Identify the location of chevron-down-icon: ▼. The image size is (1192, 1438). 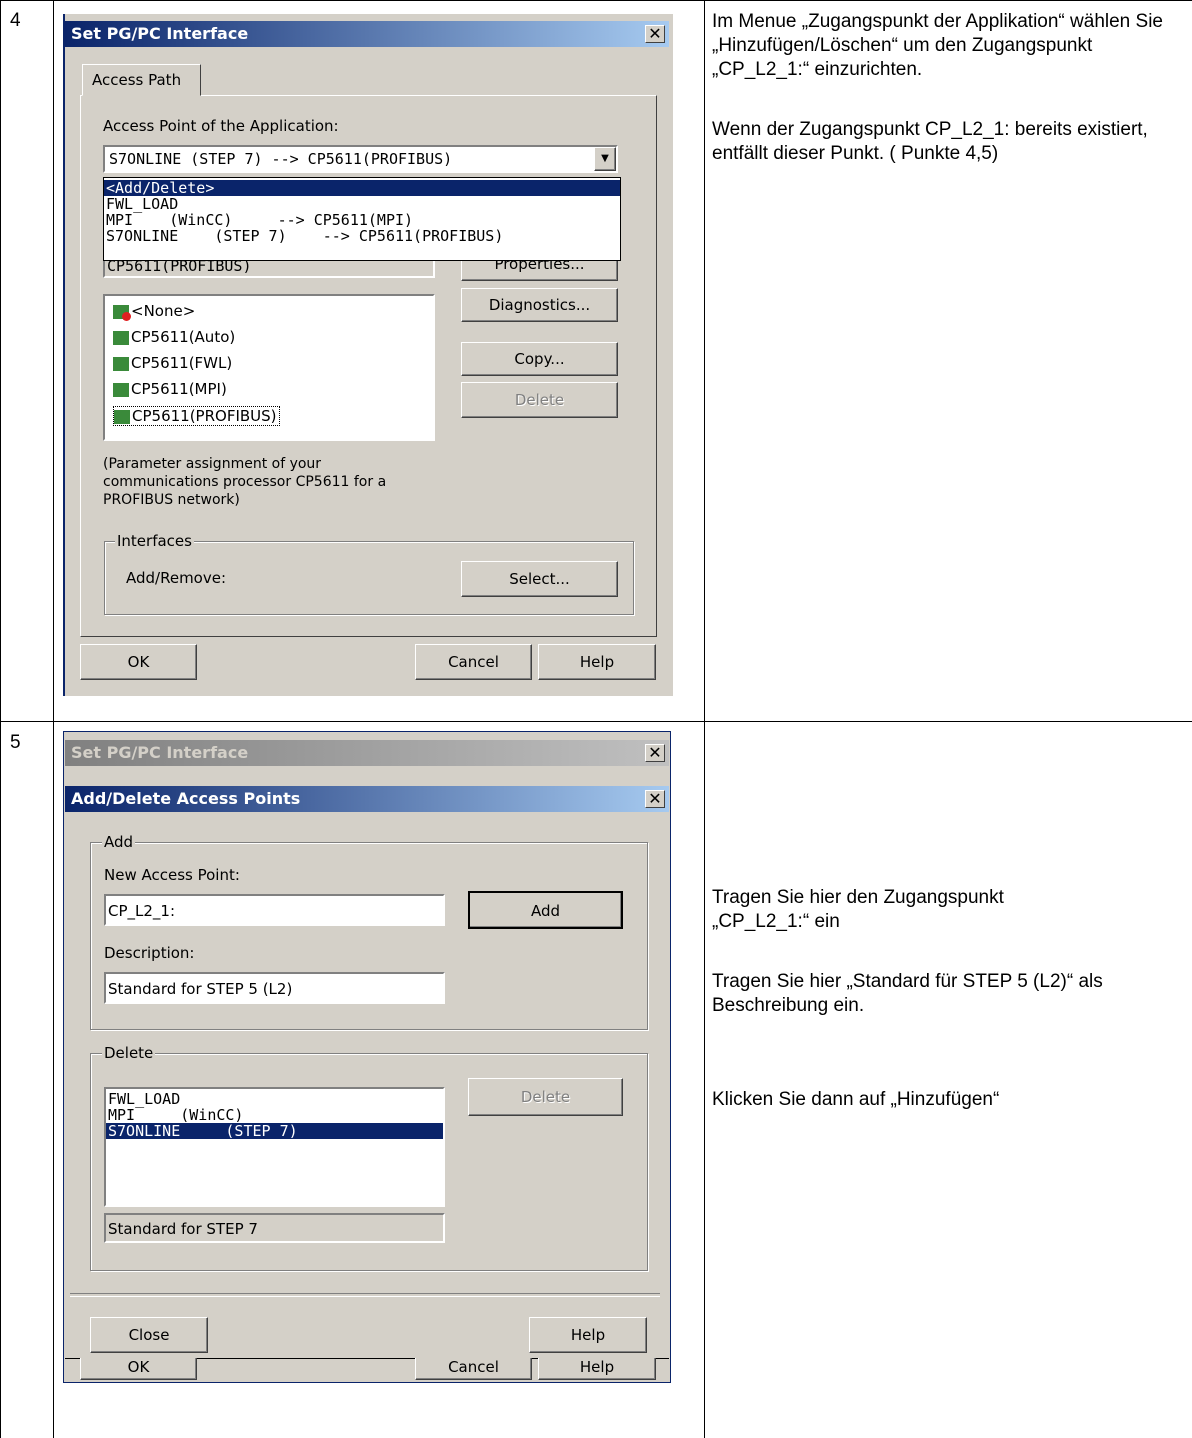
(605, 159).